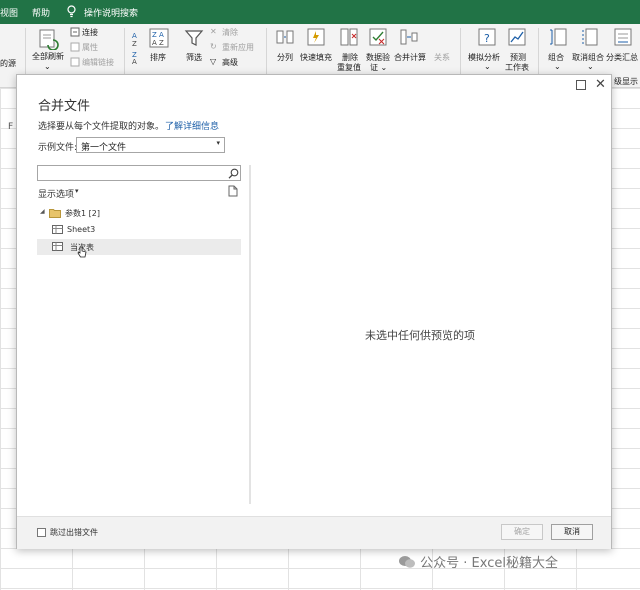 The height and width of the screenshot is (590, 640). I want to click on learn-more-link: 了解详细信息, so click(192, 125).